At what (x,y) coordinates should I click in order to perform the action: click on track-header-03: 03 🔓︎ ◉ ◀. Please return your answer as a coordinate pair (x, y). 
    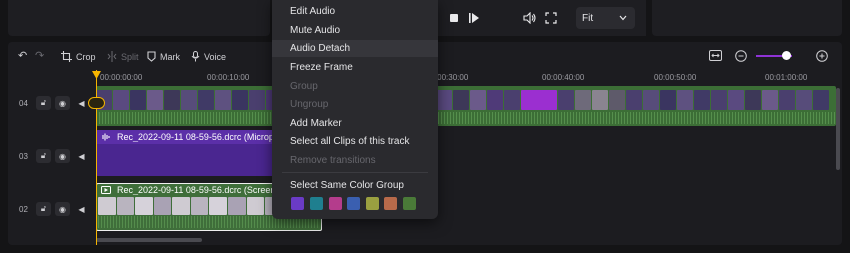
    Looking at the image, I should click on (52, 156).